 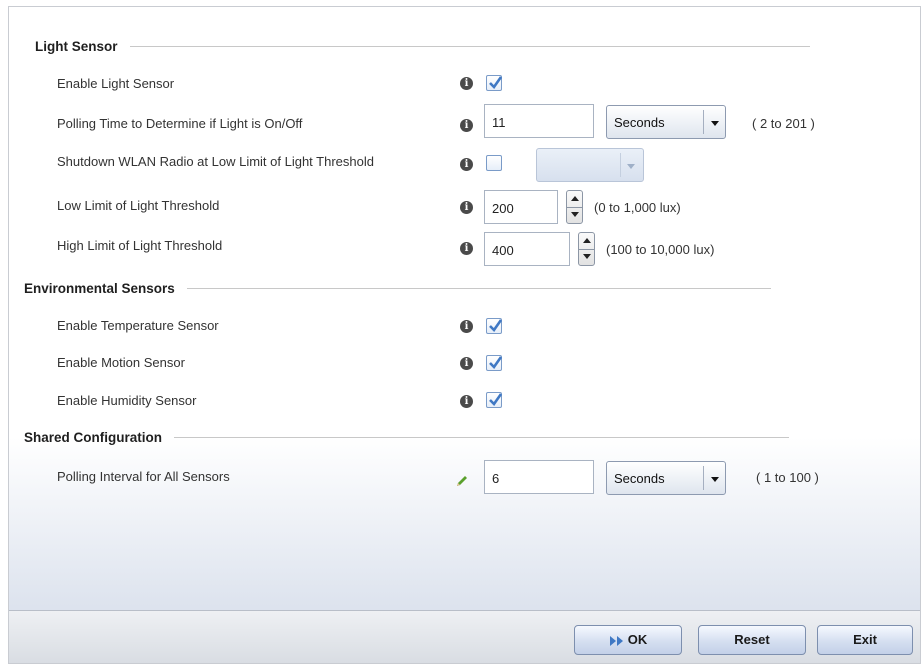 I want to click on polling-time-range: ( 2 to 201 ), so click(x=783, y=123).